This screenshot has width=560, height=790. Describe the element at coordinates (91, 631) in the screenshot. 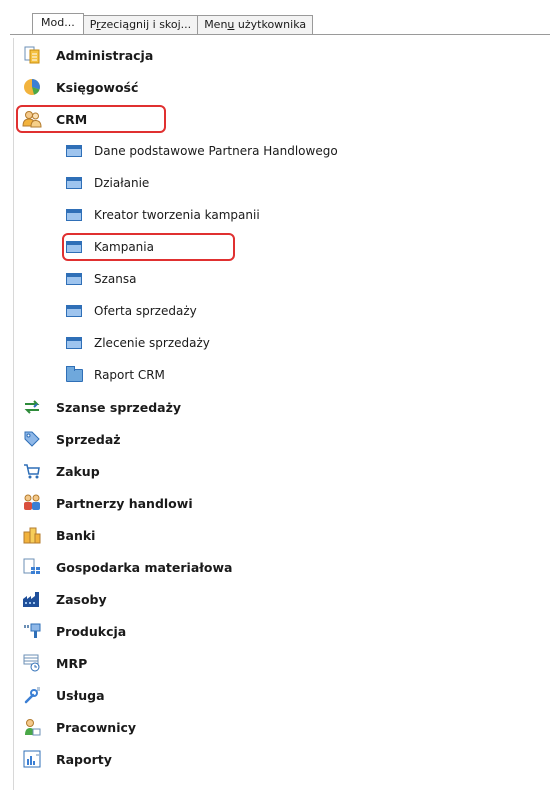

I see `module-label: Produkcja` at that location.